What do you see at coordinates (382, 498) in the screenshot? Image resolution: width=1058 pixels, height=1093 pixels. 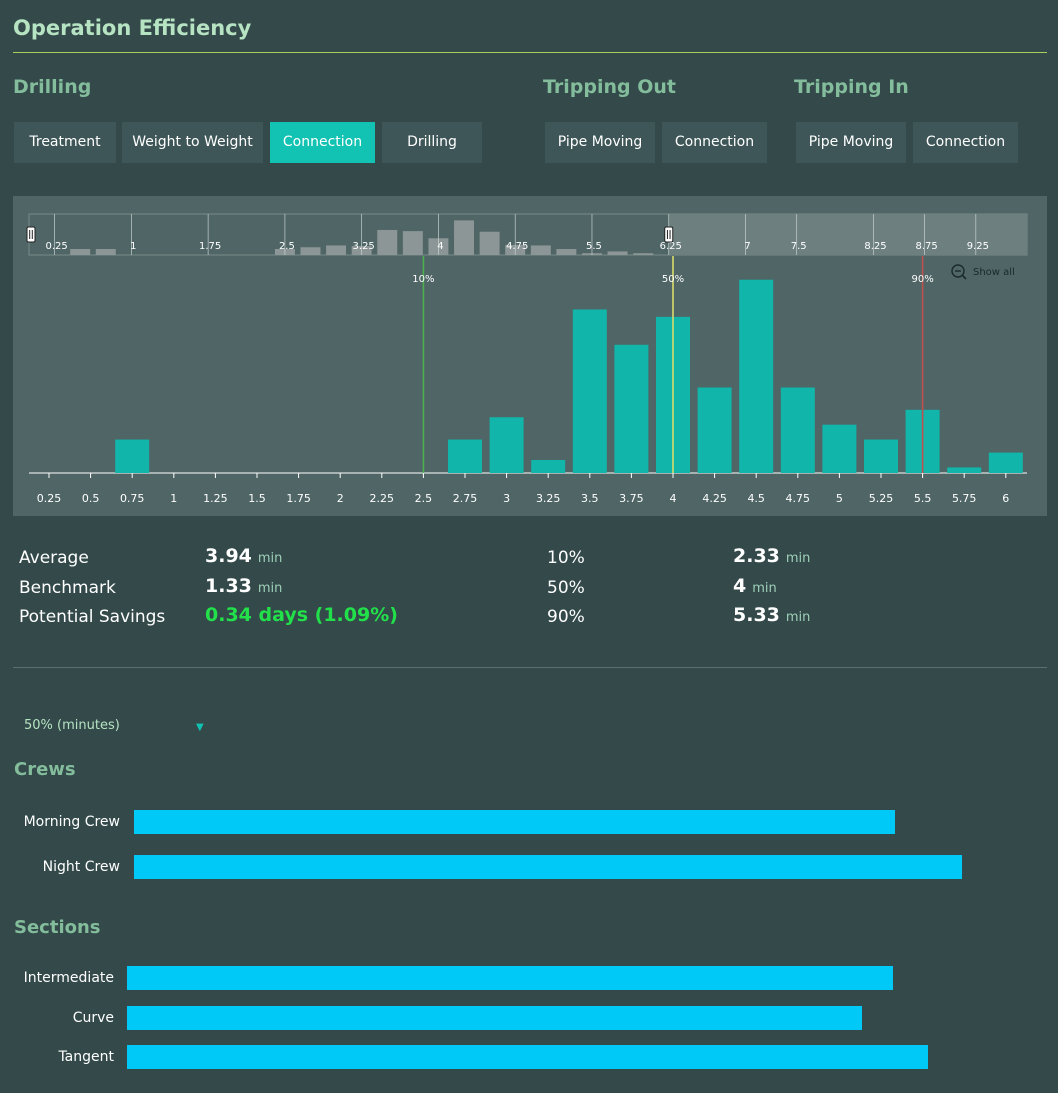 I see `x-tick-label: 2.25` at bounding box center [382, 498].